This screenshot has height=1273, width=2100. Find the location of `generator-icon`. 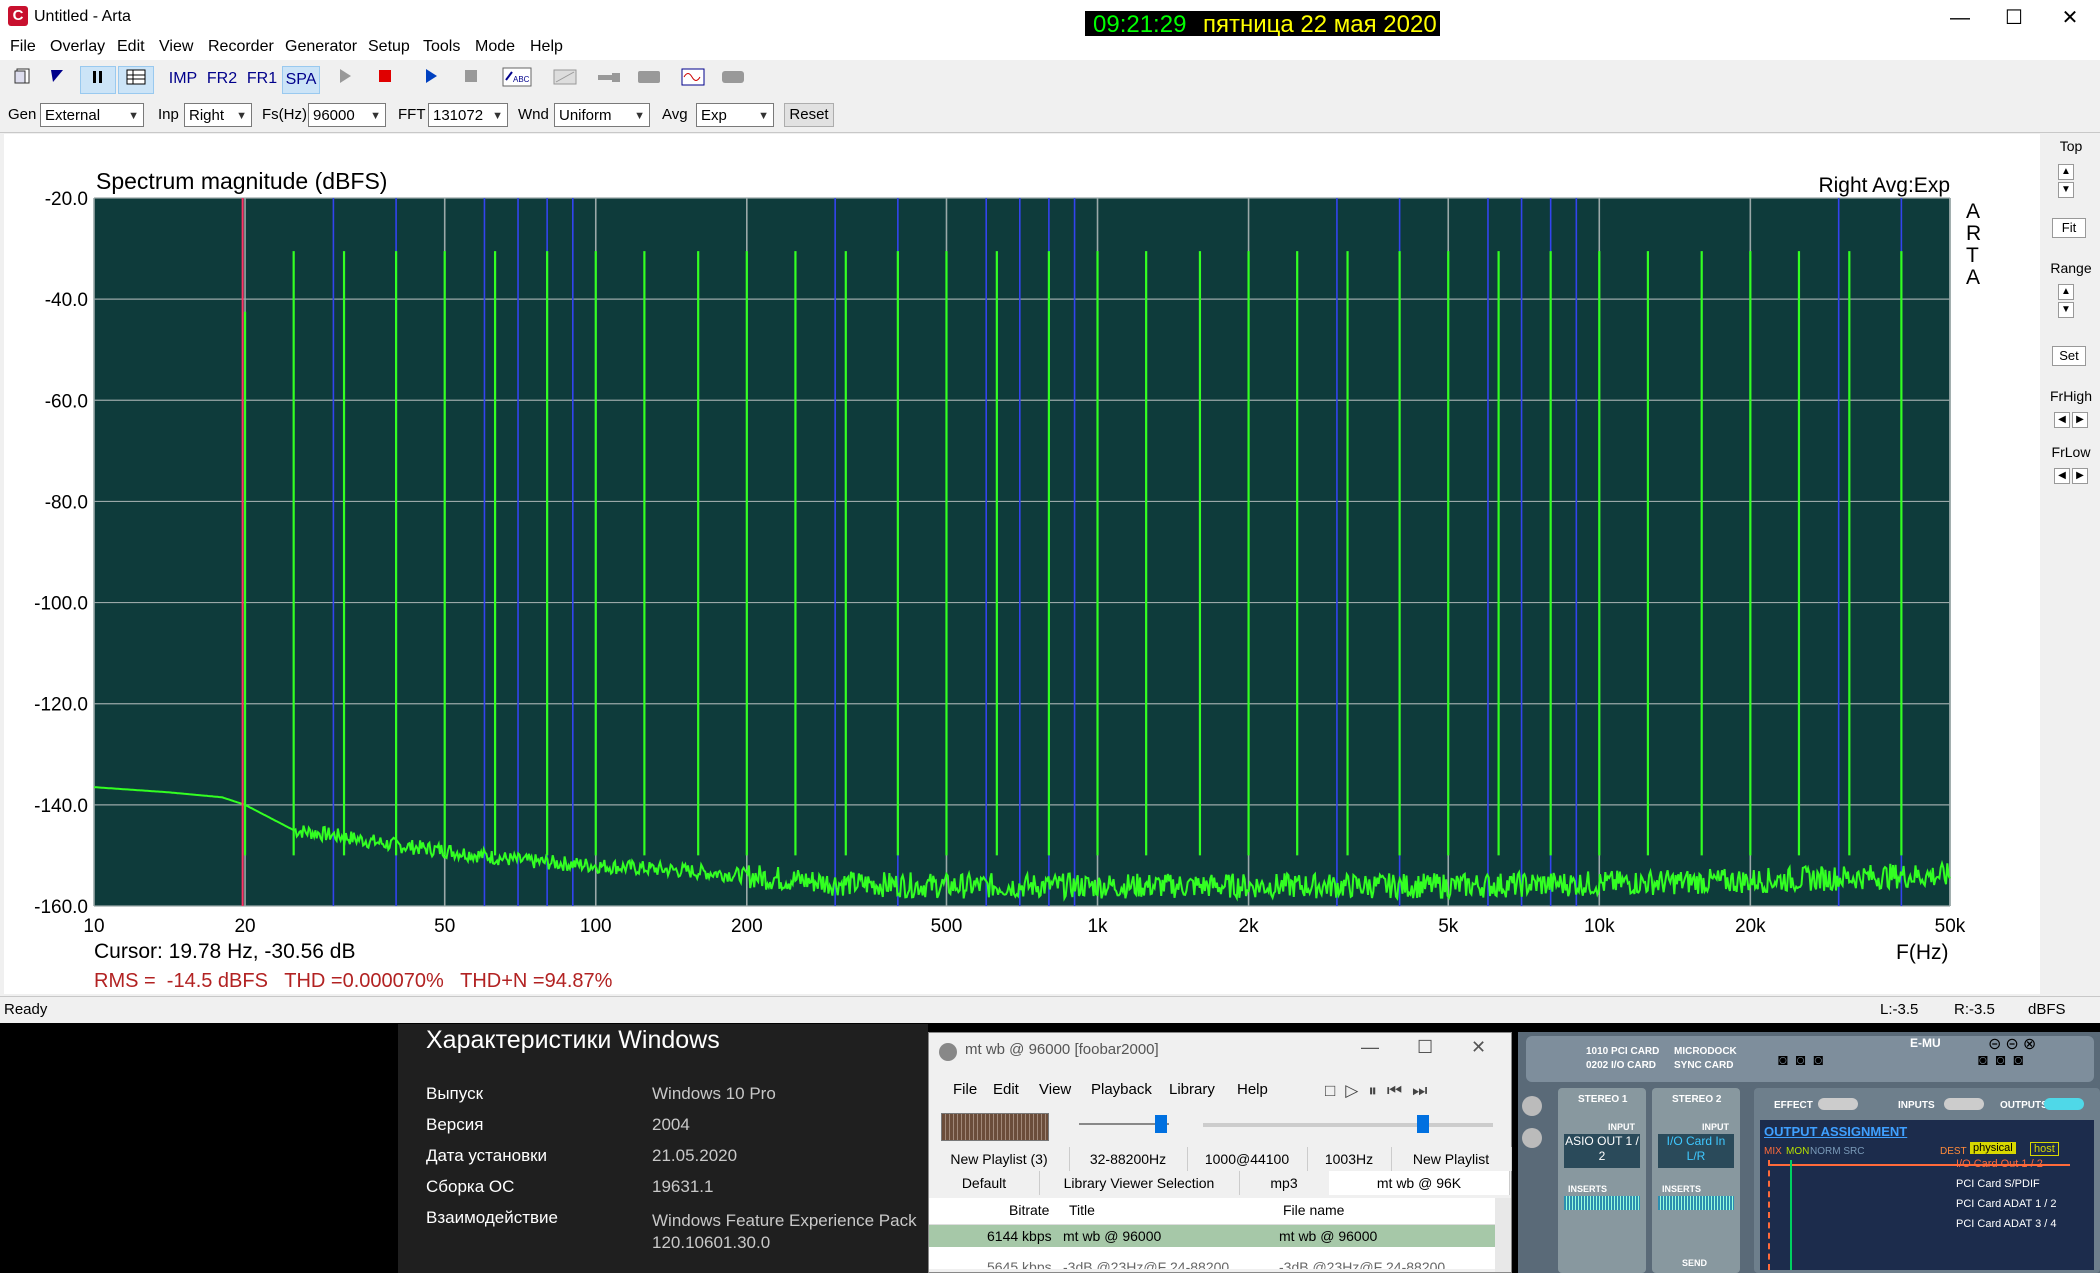

generator-icon is located at coordinates (733, 79).